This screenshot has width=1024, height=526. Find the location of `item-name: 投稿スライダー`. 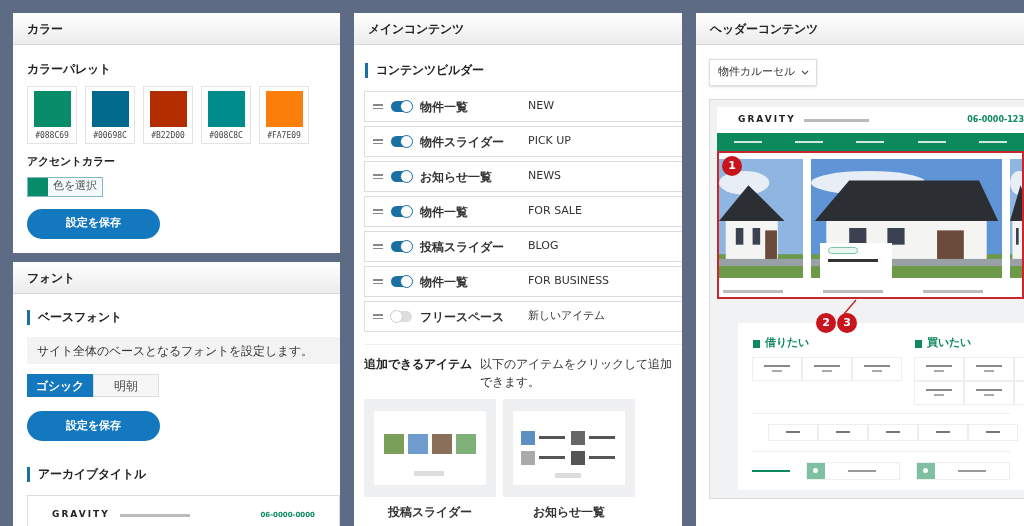

item-name: 投稿スライダー is located at coordinates (462, 247).